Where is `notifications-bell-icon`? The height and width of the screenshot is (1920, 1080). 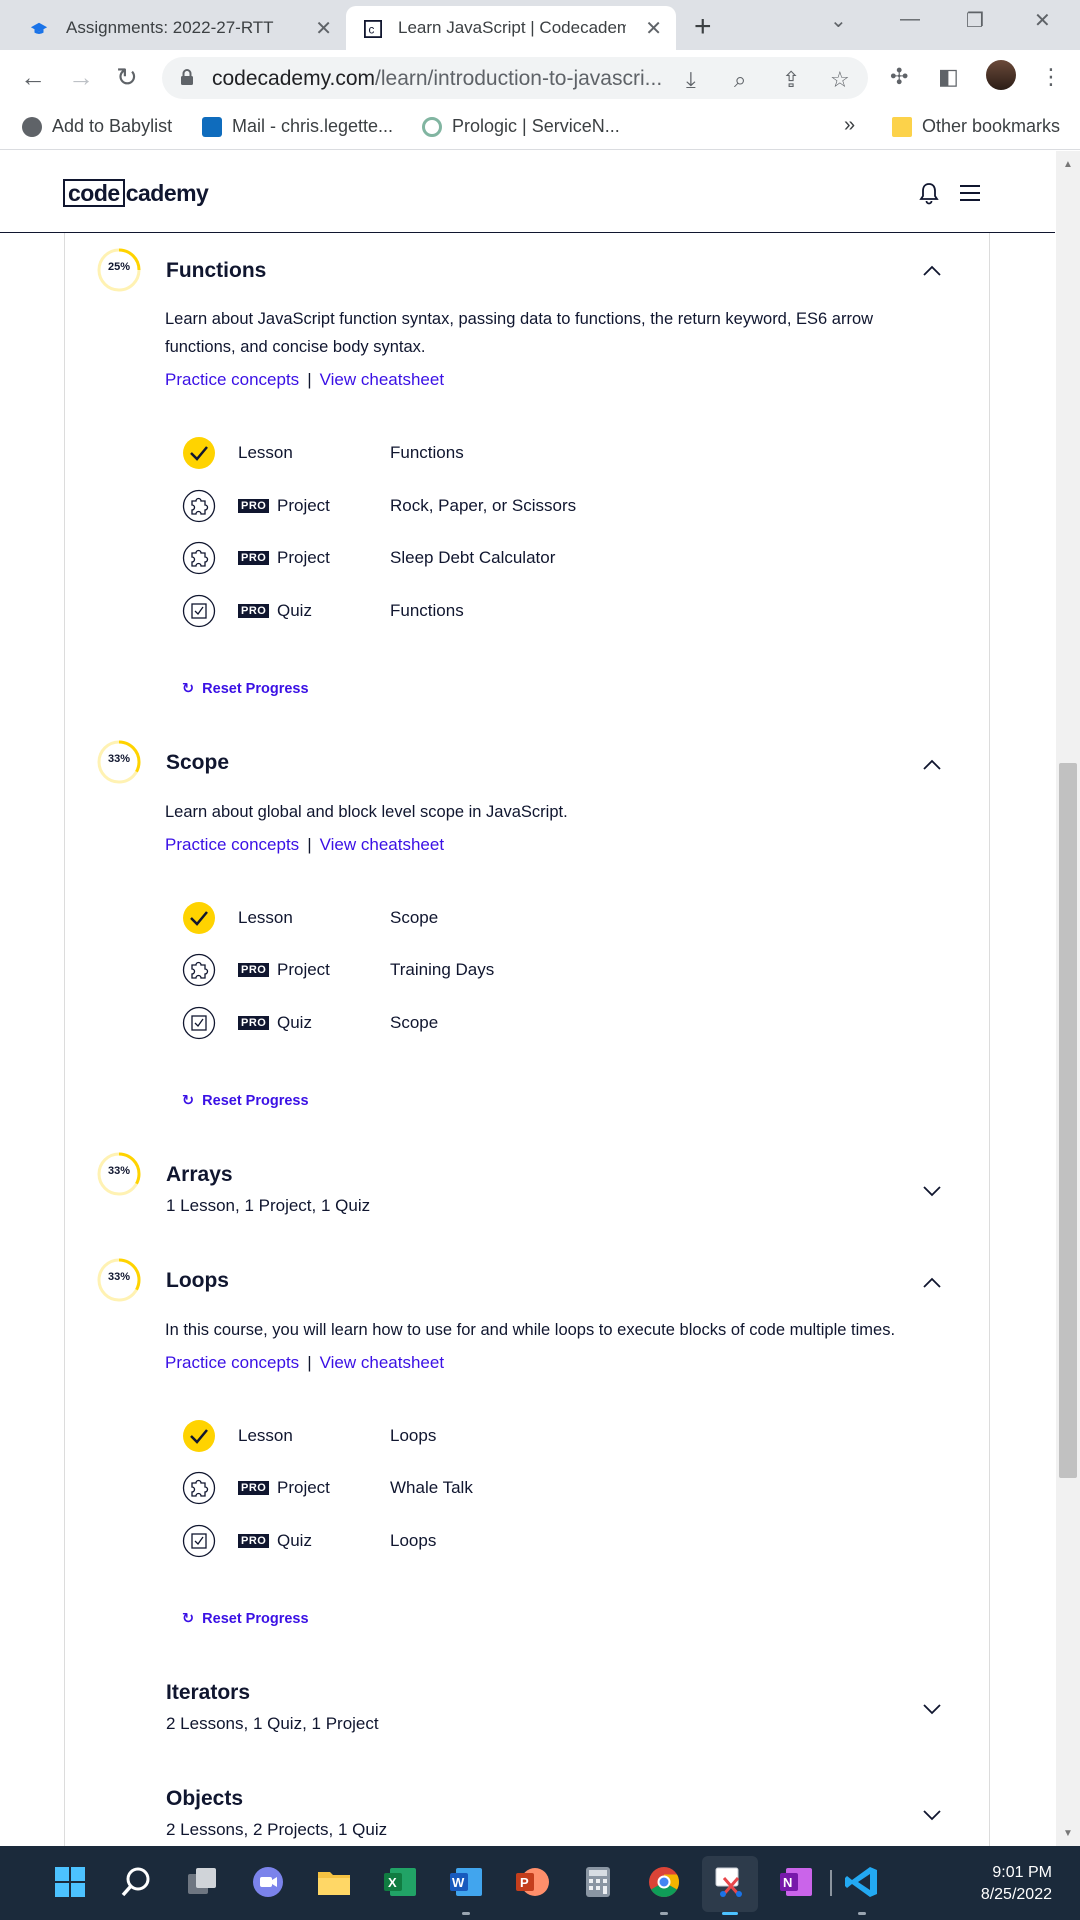 notifications-bell-icon is located at coordinates (929, 193).